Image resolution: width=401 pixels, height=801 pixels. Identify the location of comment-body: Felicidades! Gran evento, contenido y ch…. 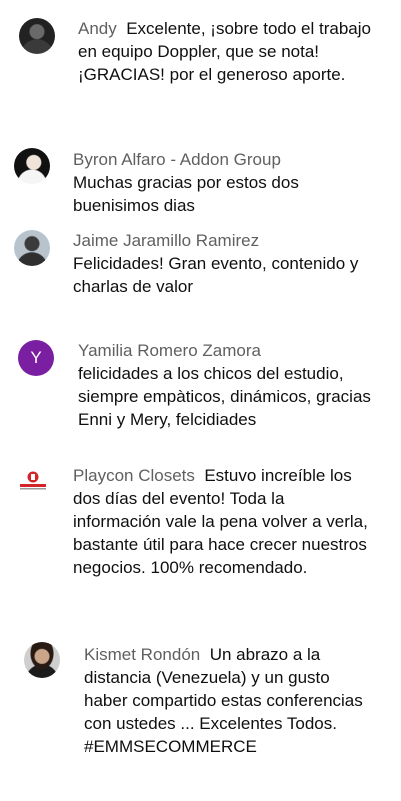
(216, 275).